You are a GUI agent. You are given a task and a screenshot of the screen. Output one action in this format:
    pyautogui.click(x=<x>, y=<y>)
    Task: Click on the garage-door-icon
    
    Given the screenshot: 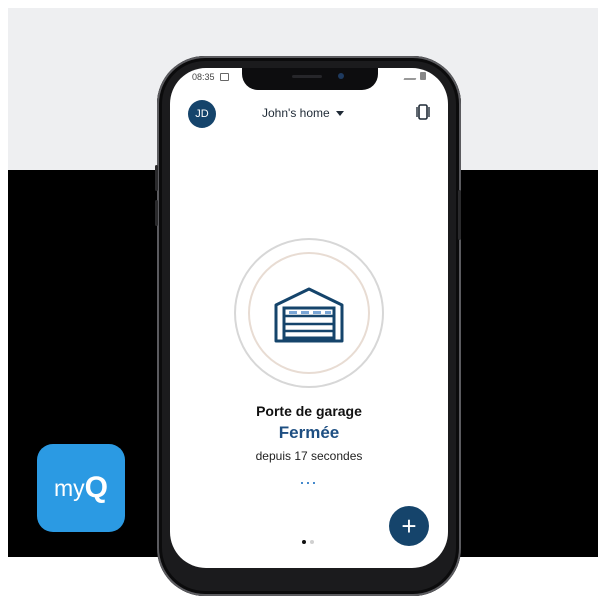 What is the action you would take?
    pyautogui.click(x=309, y=315)
    